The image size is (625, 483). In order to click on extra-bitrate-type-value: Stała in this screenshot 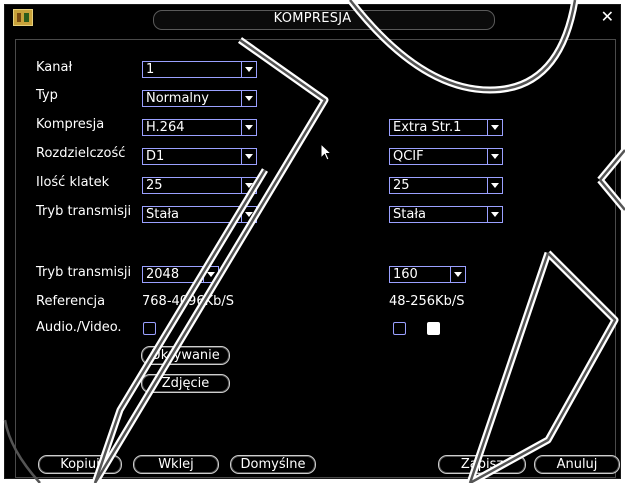, I will do `click(409, 214)`.